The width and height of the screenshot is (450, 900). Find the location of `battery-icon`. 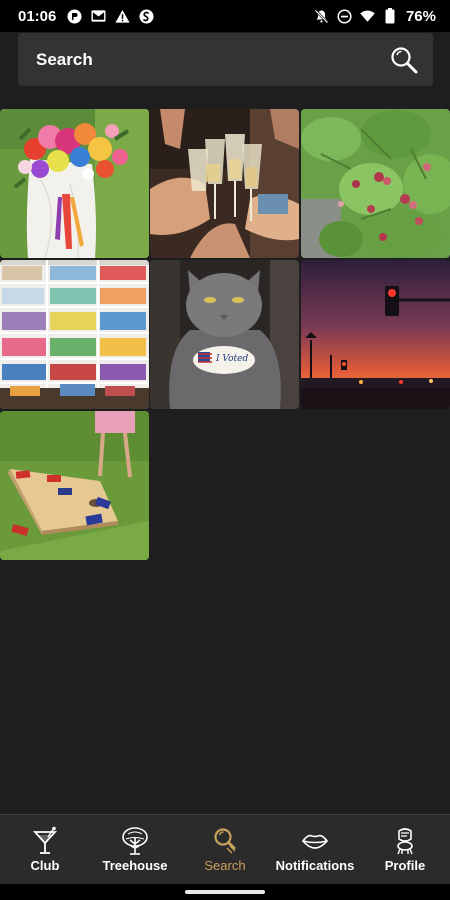

battery-icon is located at coordinates (390, 16).